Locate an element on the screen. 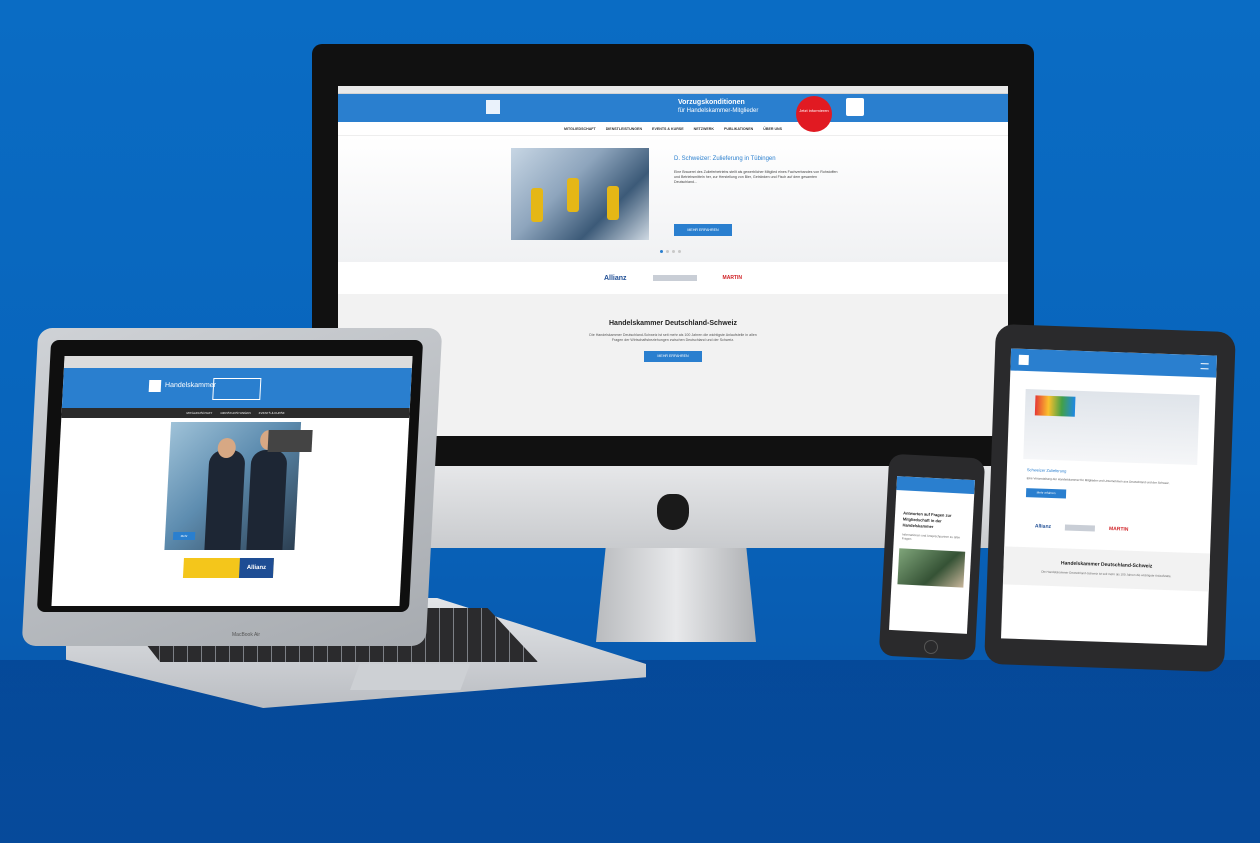  allianz-logo: Allianz is located at coordinates (256, 568).